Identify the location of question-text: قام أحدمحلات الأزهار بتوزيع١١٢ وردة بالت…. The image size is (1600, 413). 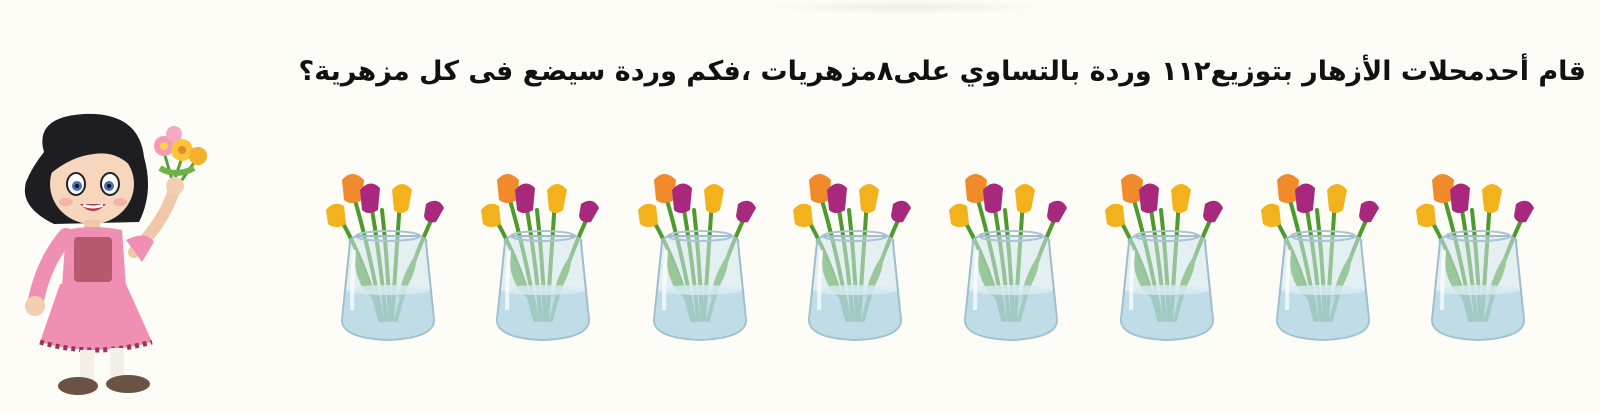
(942, 71).